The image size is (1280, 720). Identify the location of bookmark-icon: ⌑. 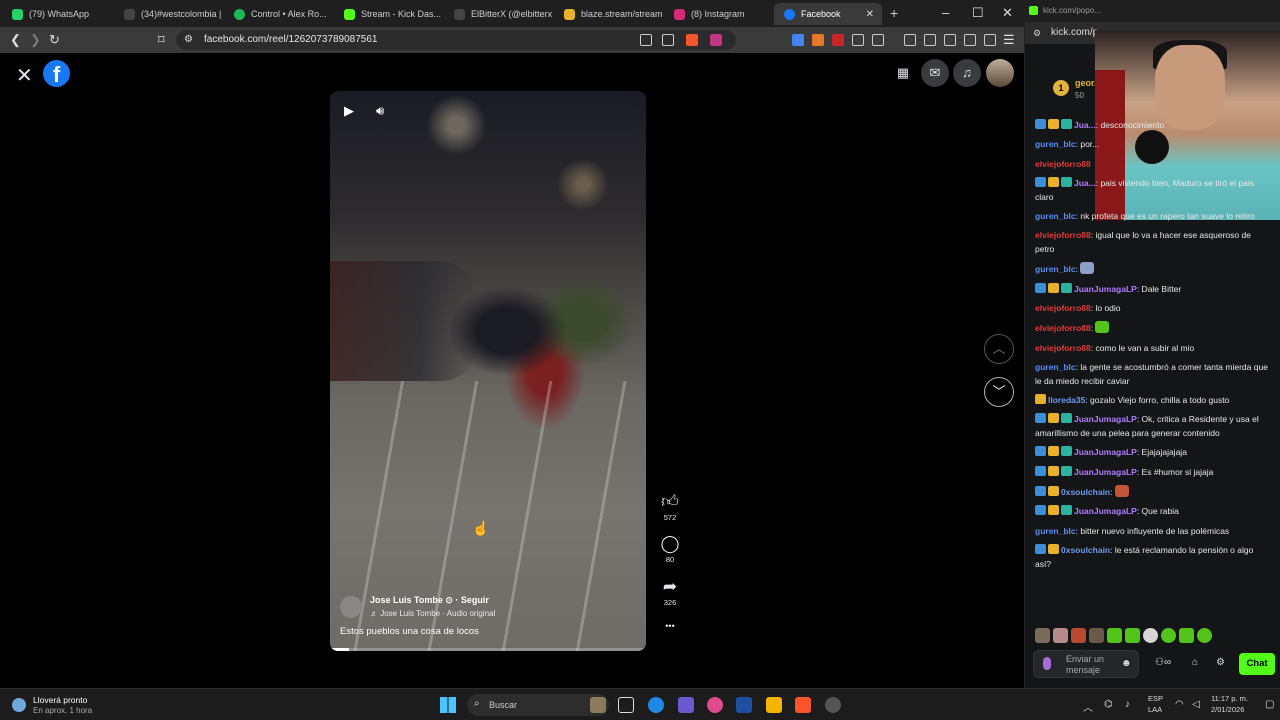
(161, 40).